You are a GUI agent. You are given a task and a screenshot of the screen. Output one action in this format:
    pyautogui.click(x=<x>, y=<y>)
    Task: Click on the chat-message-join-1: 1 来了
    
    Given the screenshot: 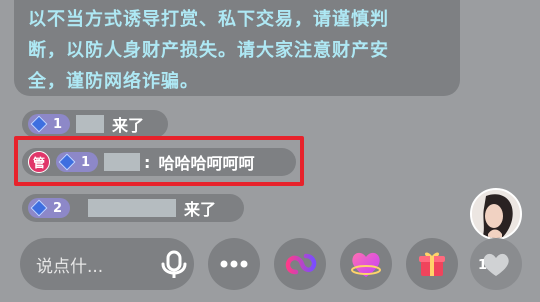 What is the action you would take?
    pyautogui.click(x=95, y=124)
    